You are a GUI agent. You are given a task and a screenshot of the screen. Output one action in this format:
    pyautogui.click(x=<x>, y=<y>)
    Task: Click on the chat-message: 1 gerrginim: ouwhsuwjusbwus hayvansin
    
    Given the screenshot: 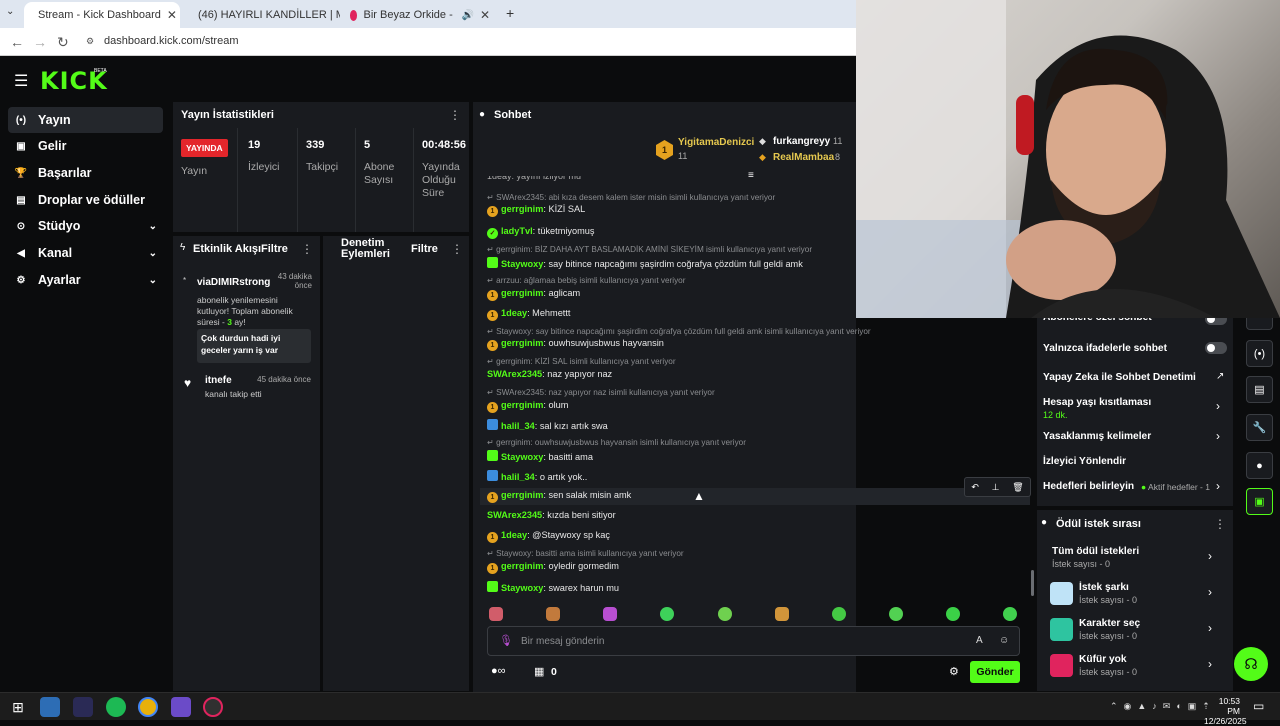 What is the action you would take?
    pyautogui.click(x=575, y=344)
    